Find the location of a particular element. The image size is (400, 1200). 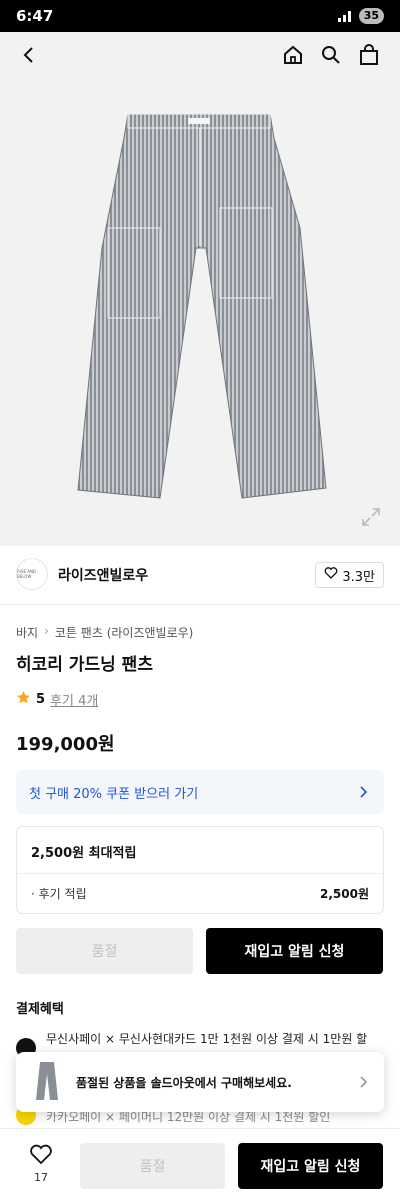

bottom-soldout-button: 품절 is located at coordinates (152, 1166).